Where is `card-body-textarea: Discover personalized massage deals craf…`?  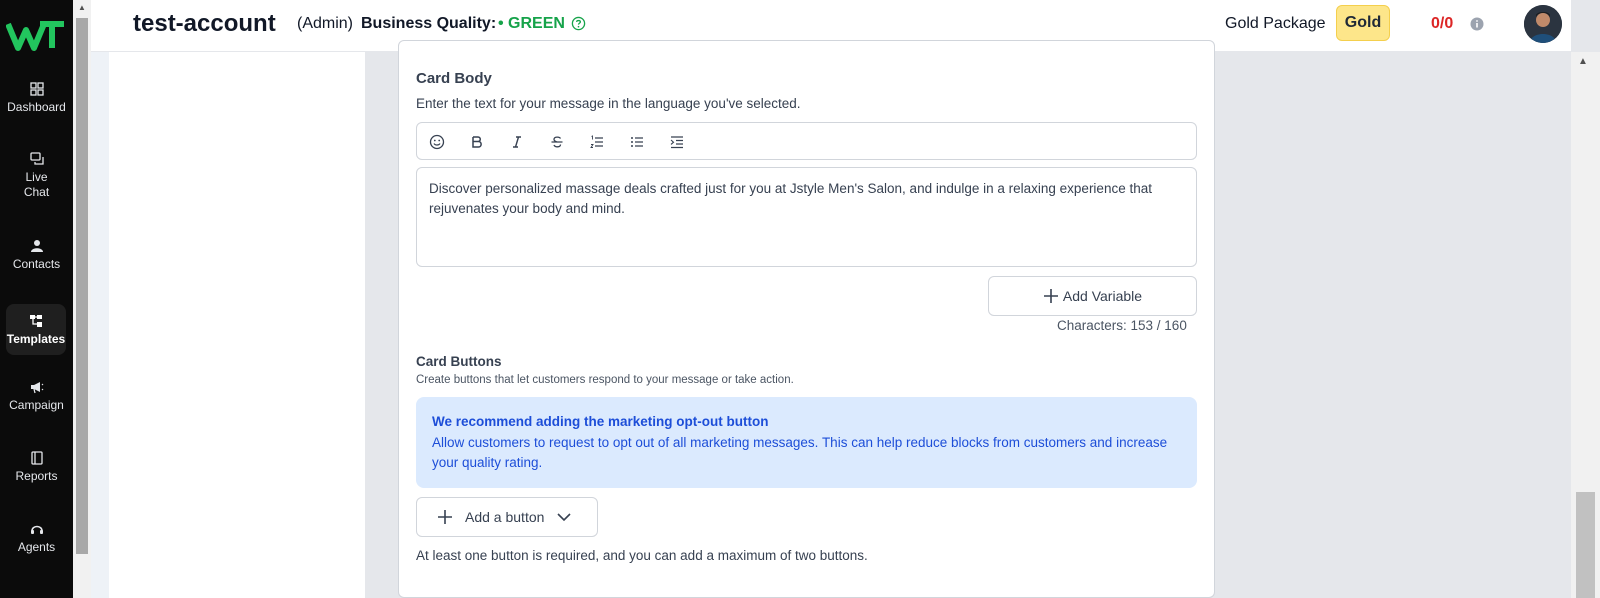 card-body-textarea: Discover personalized massage deals craf… is located at coordinates (806, 217).